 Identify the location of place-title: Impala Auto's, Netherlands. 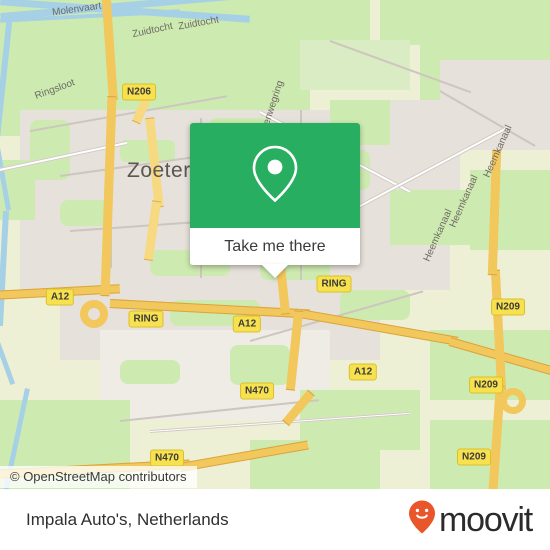
(127, 519).